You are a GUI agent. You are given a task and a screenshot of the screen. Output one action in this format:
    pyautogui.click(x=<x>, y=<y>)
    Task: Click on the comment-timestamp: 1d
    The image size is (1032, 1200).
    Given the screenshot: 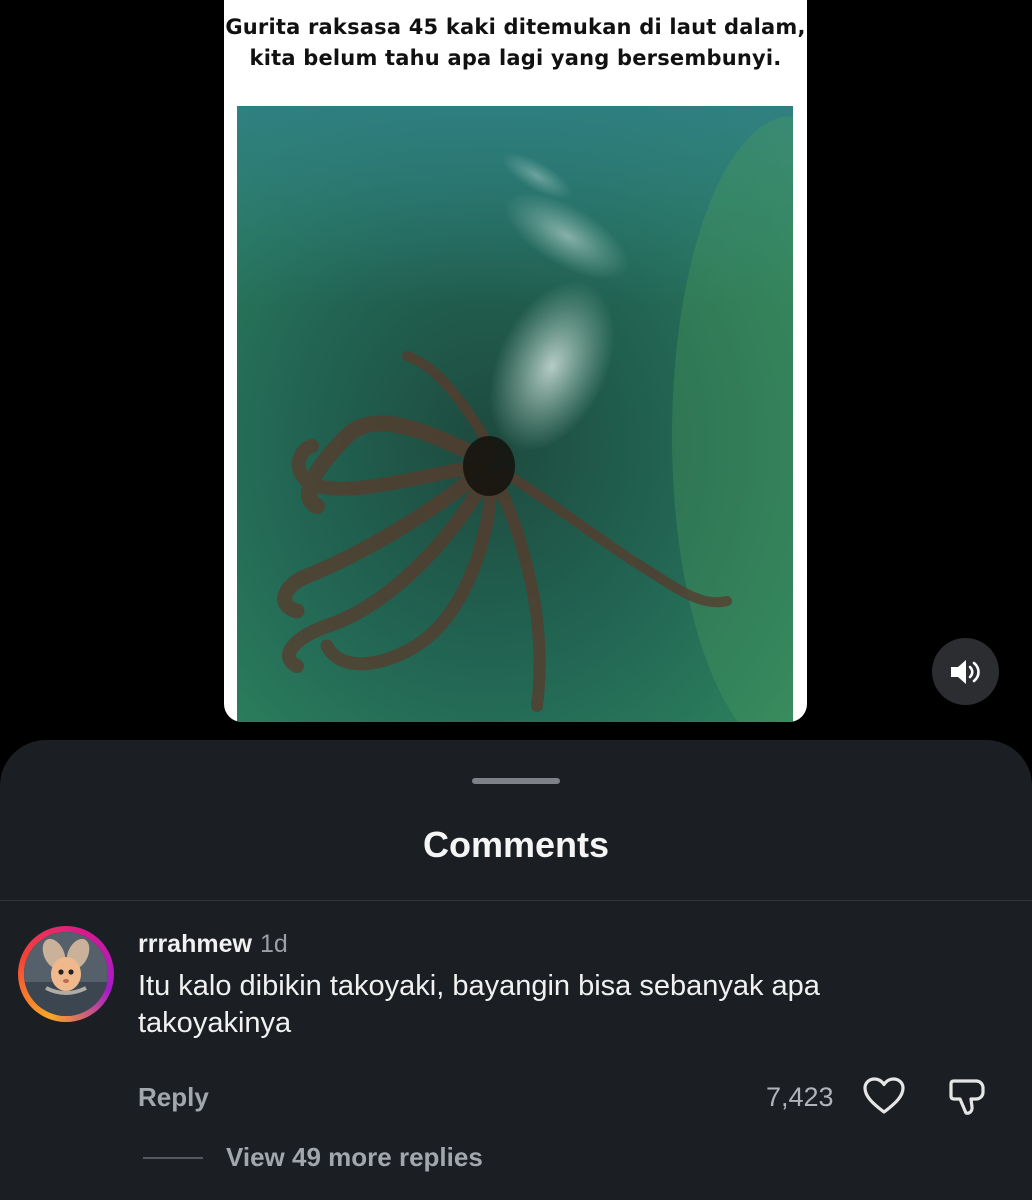 What is the action you would take?
    pyautogui.click(x=273, y=944)
    